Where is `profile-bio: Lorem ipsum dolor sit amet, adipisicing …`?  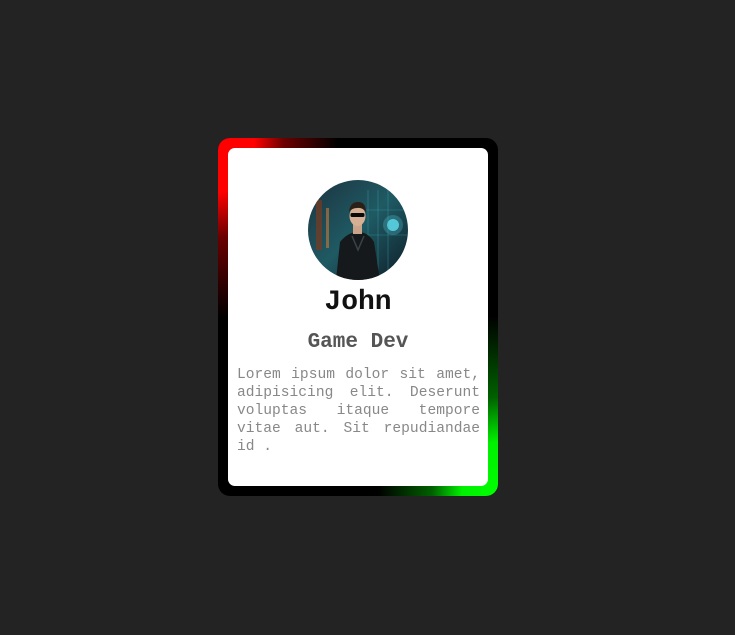 profile-bio: Lorem ipsum dolor sit amet, adipisicing … is located at coordinates (358, 411).